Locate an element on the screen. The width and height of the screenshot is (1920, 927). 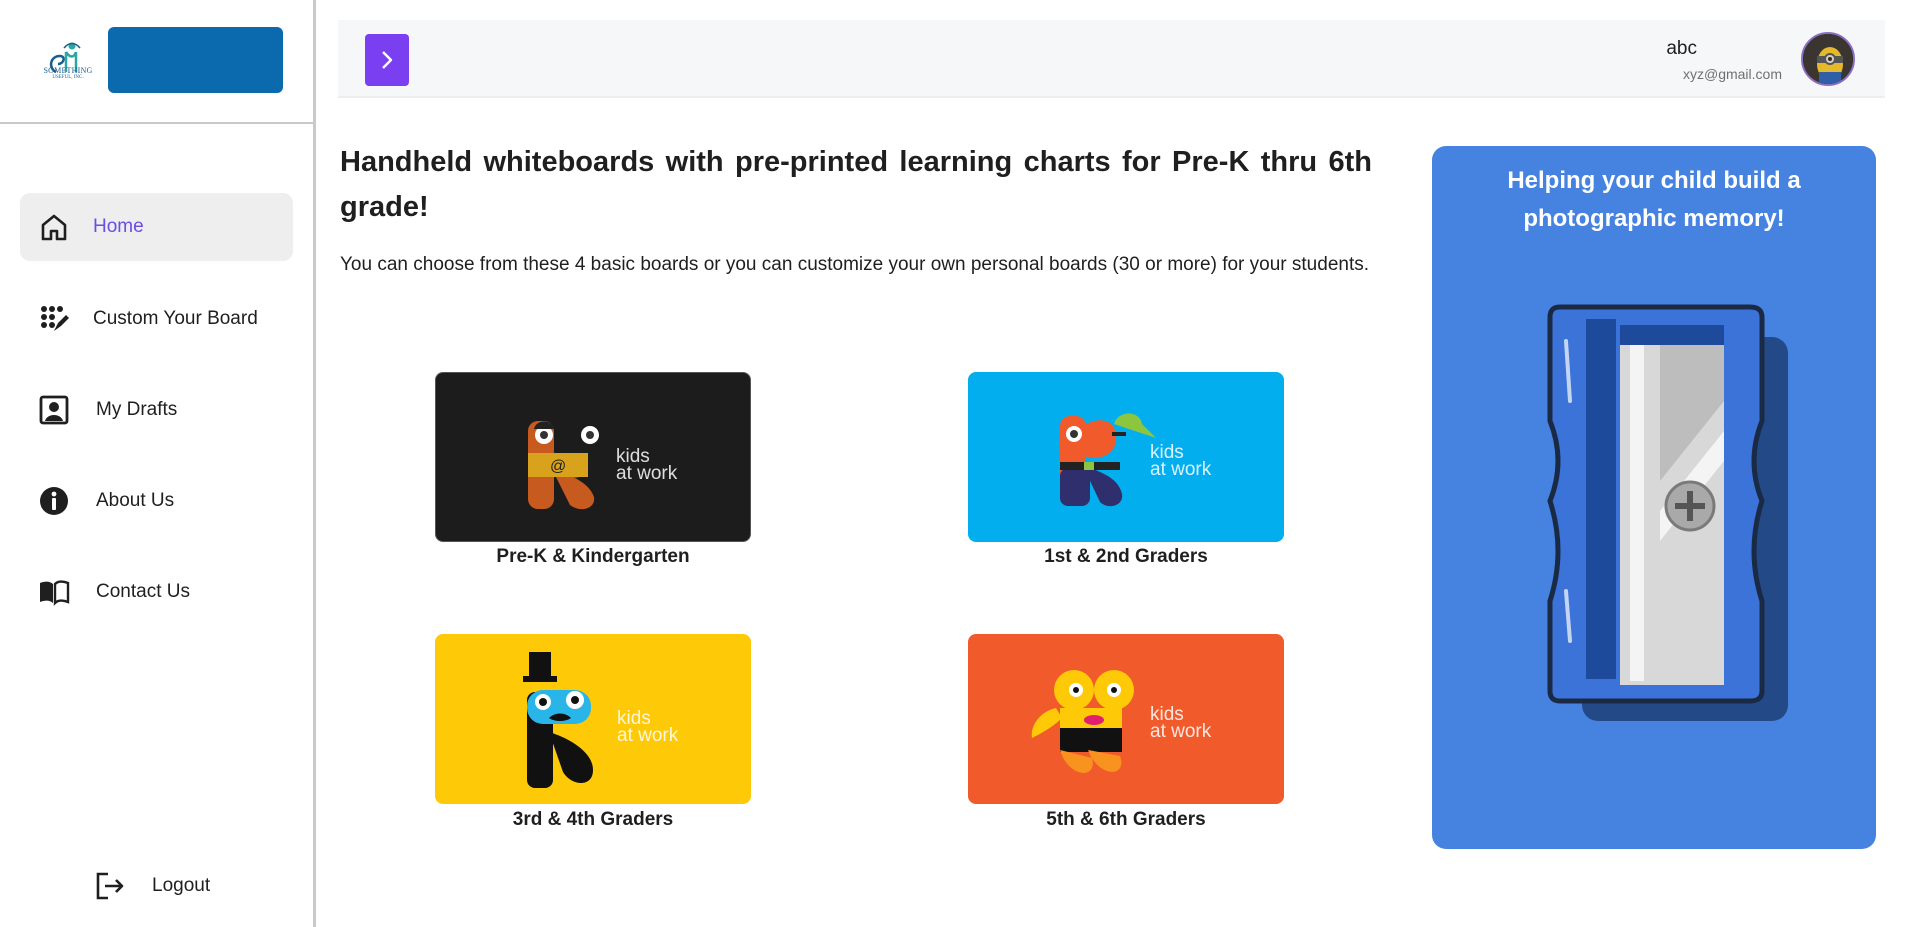
book-icon is located at coordinates (55, 593).